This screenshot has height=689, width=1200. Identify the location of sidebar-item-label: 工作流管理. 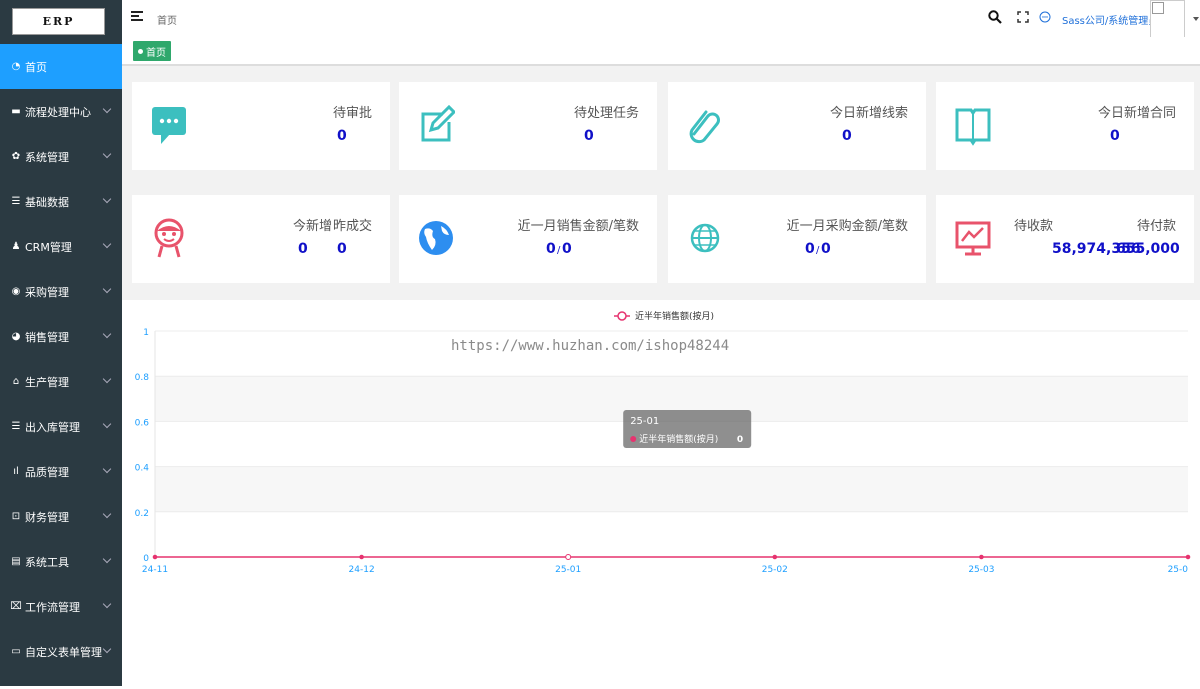
(52, 607).